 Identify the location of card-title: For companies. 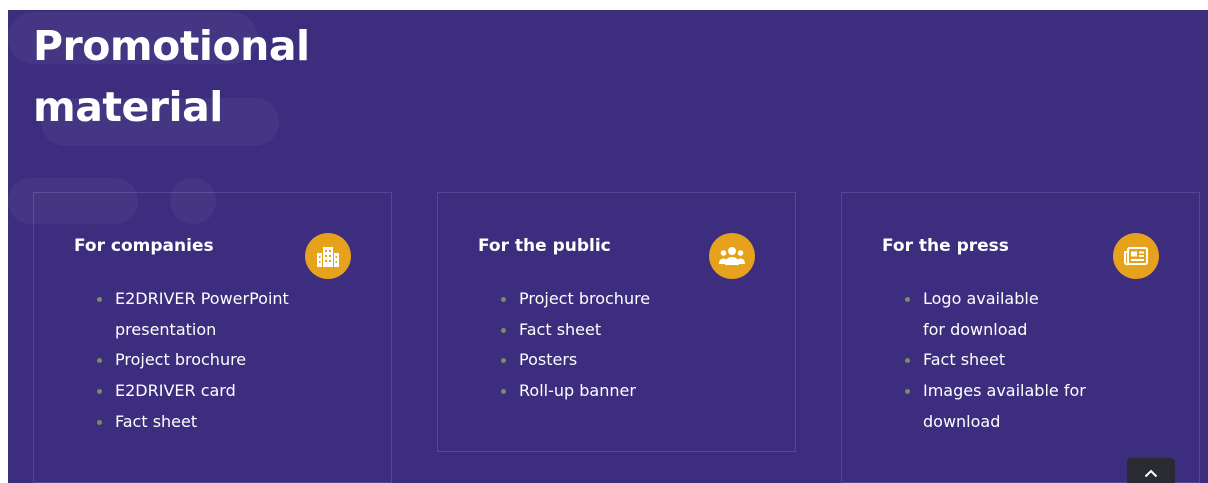
(144, 246).